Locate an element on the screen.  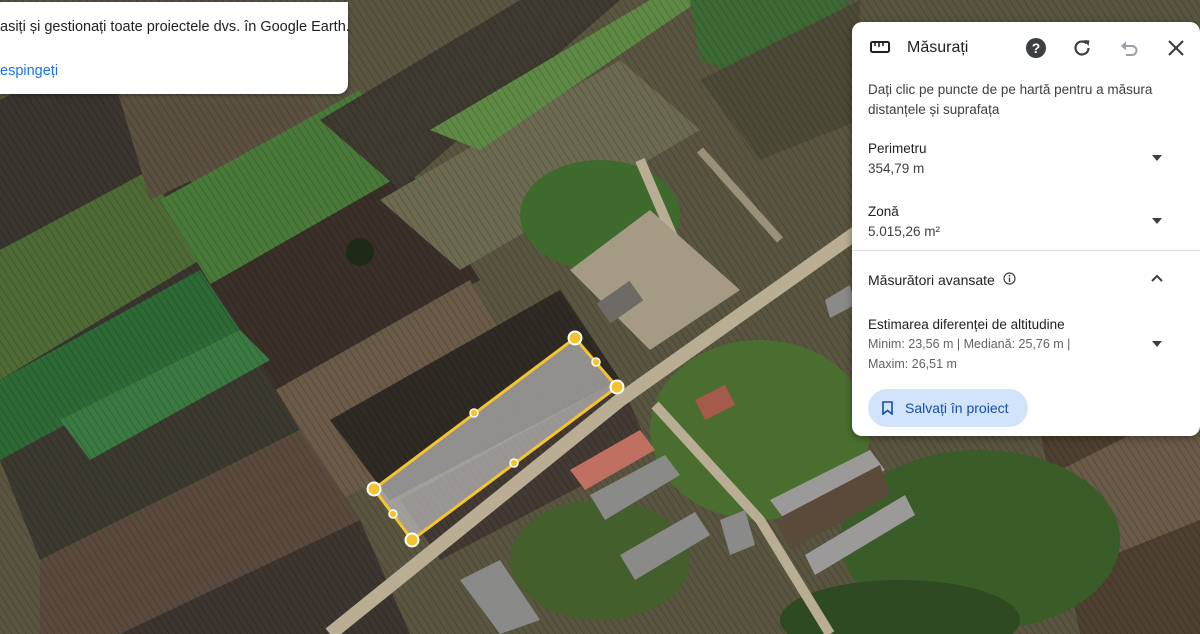
area-label: Zonă is located at coordinates (883, 211).